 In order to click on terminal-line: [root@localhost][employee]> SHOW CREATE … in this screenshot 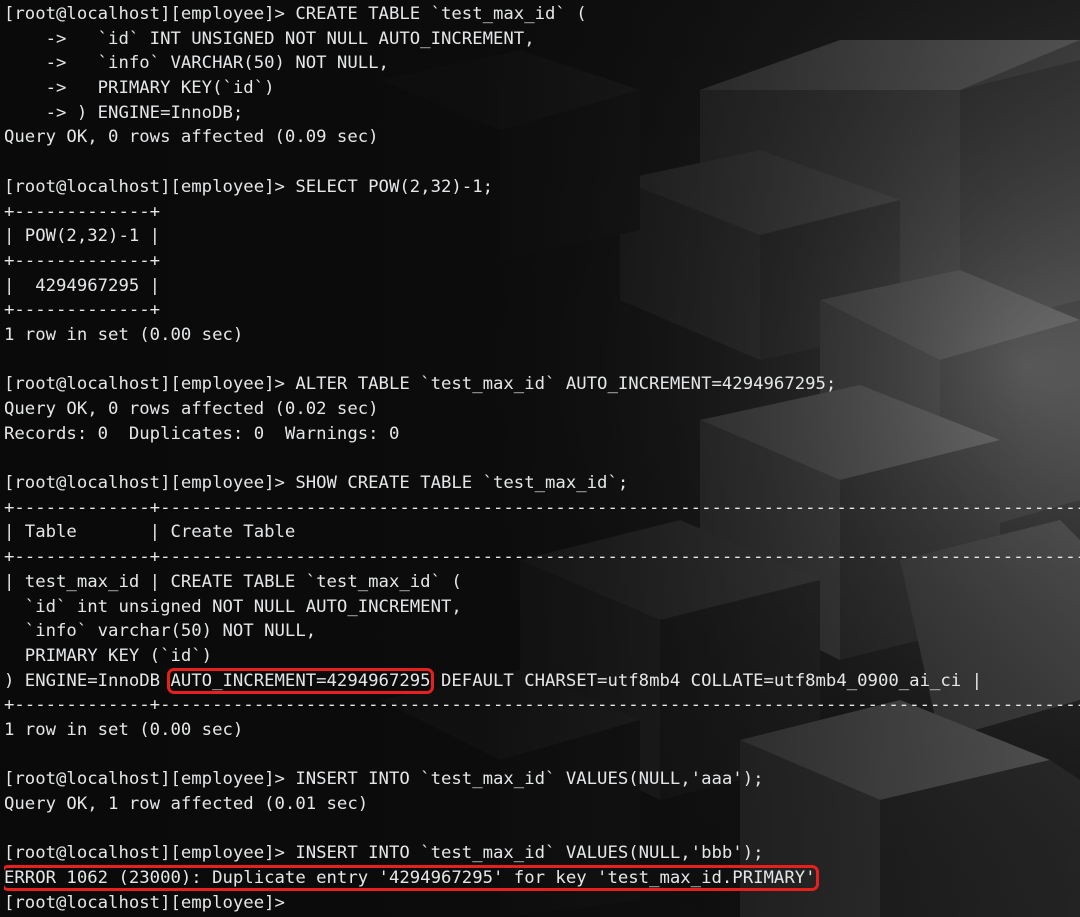, I will do `click(316, 483)`.